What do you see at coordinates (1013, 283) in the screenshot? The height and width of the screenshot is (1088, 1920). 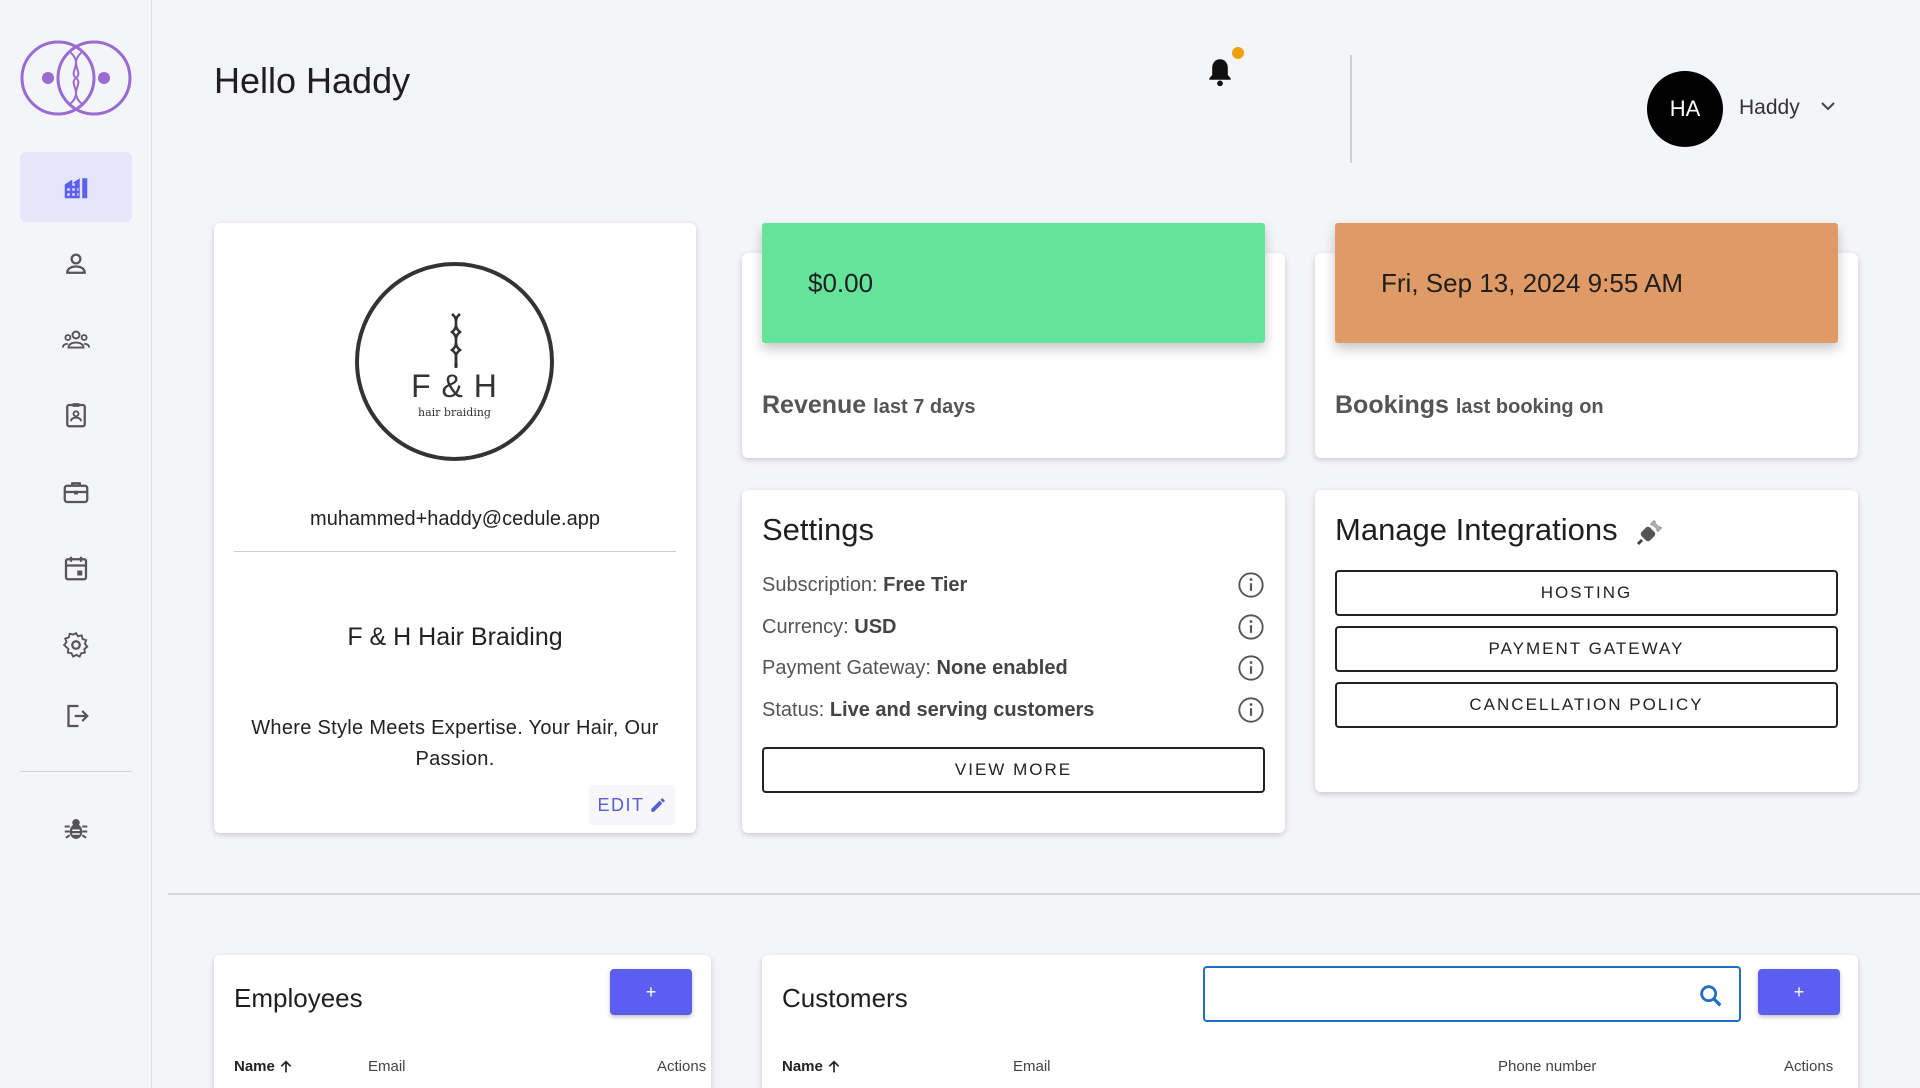 I see `revenue-value-band: $0.00` at bounding box center [1013, 283].